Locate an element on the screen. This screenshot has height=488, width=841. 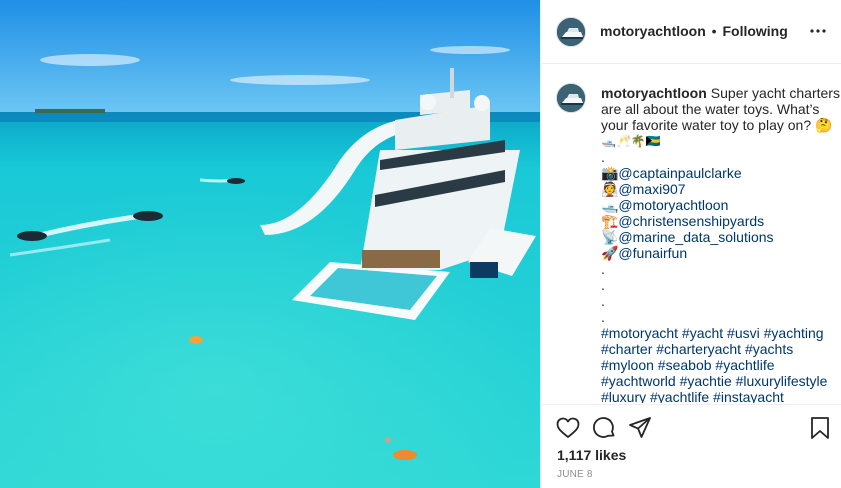
caption-text-line: your favorite water toy to play on? 🤔 is located at coordinates (717, 125).